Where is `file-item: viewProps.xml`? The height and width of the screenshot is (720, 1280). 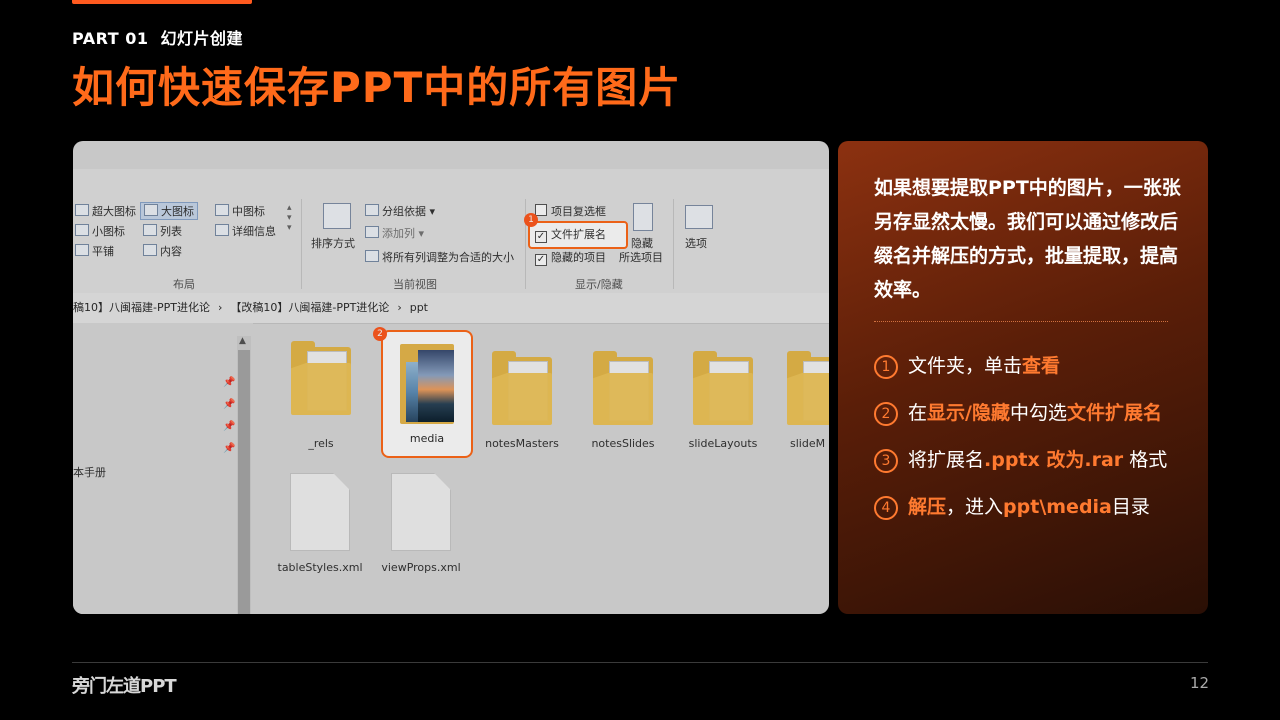 file-item: viewProps.xml is located at coordinates (421, 523).